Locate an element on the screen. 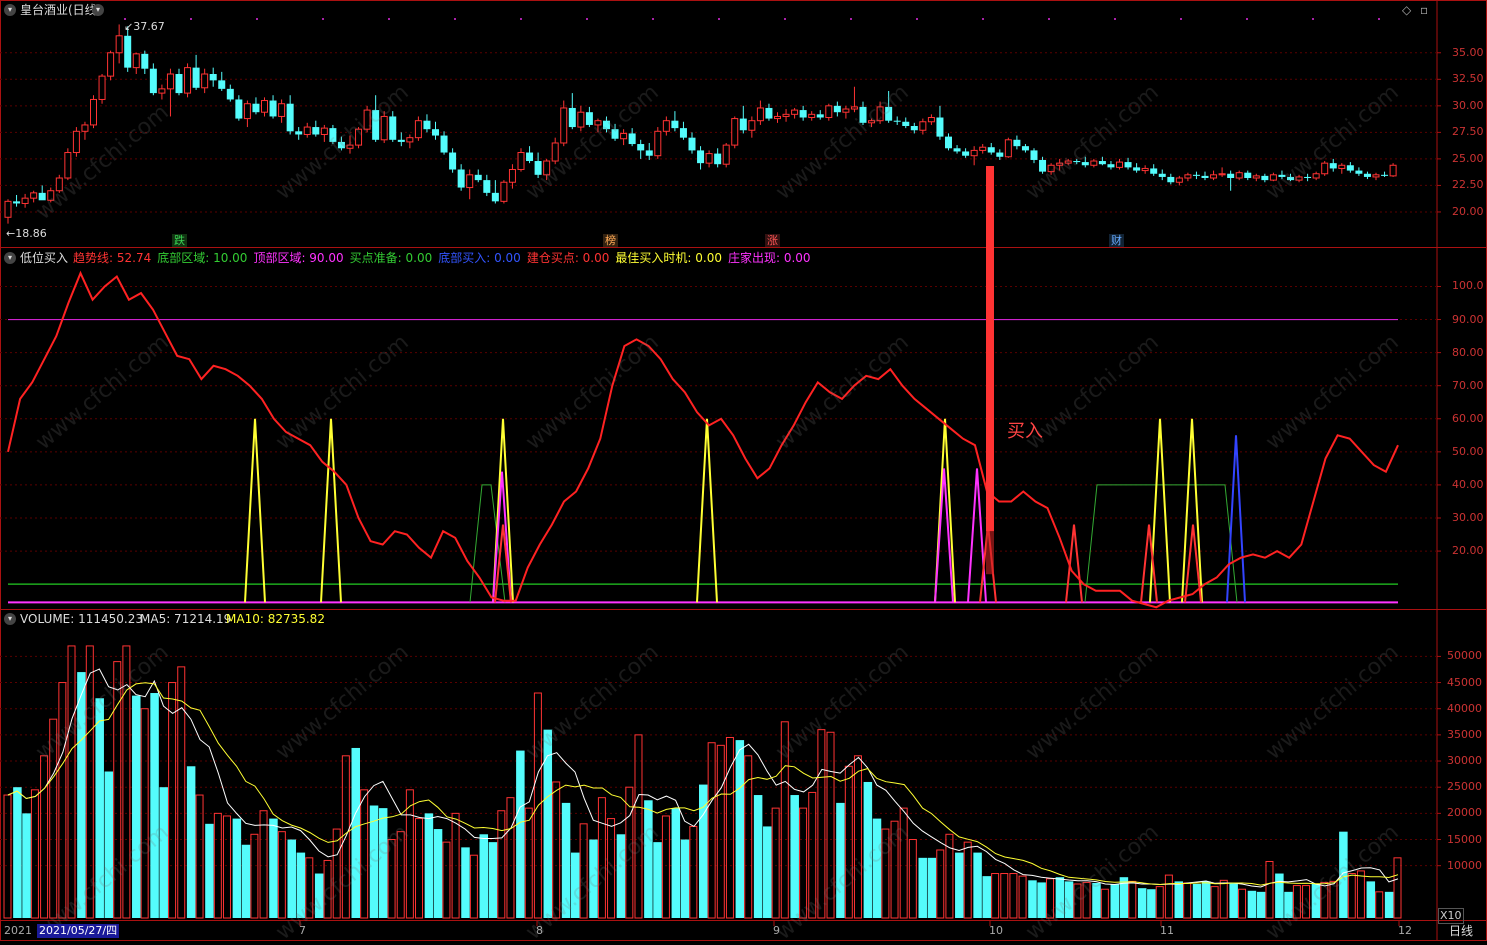 This screenshot has height=945, width=1487. period-selector: 日线 is located at coordinates (1461, 931).